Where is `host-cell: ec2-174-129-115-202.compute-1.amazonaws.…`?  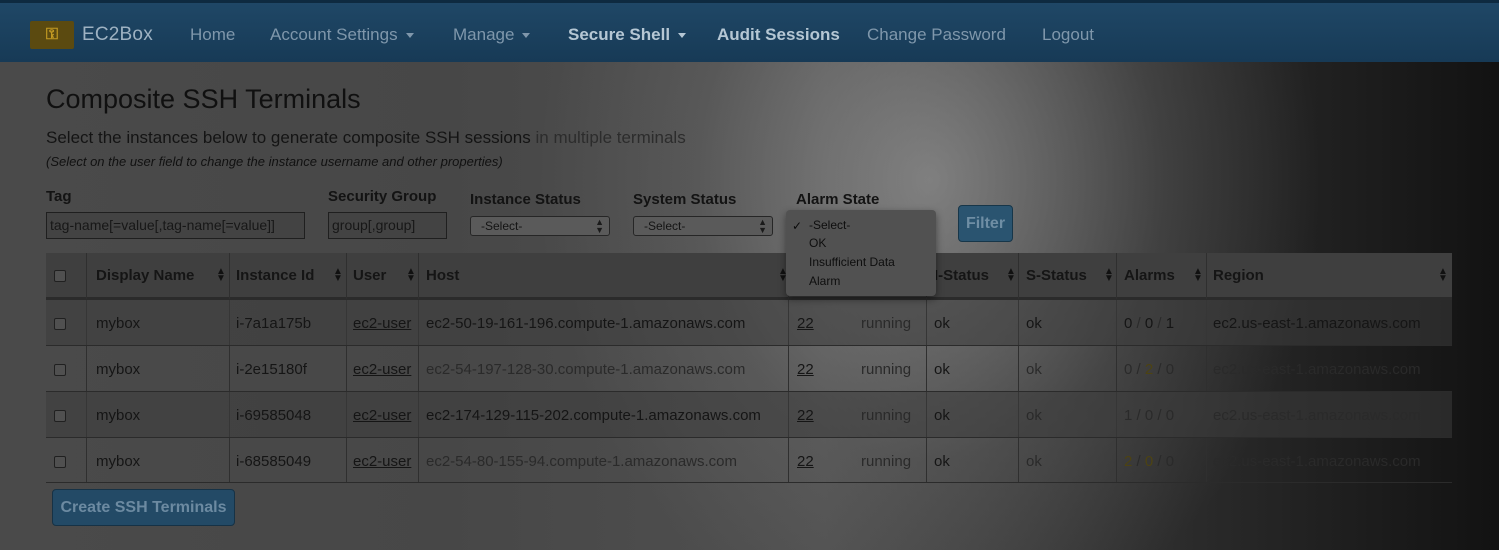 host-cell: ec2-174-129-115-202.compute-1.amazonaws.… is located at coordinates (593, 415).